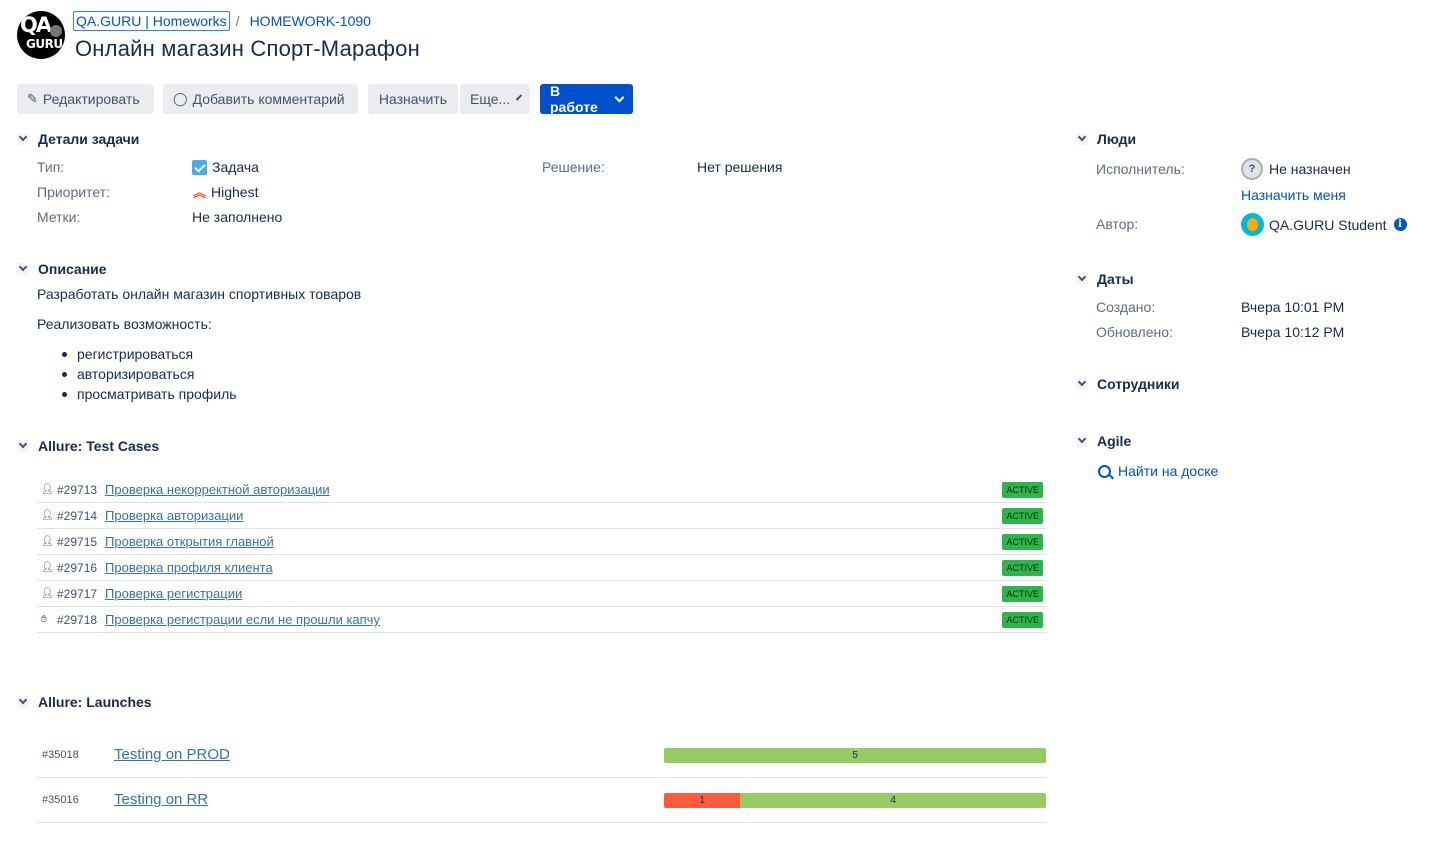 Image resolution: width=1440 pixels, height=841 pixels. Describe the element at coordinates (413, 99) in the screenshot. I see `assign-button: Назначить` at that location.